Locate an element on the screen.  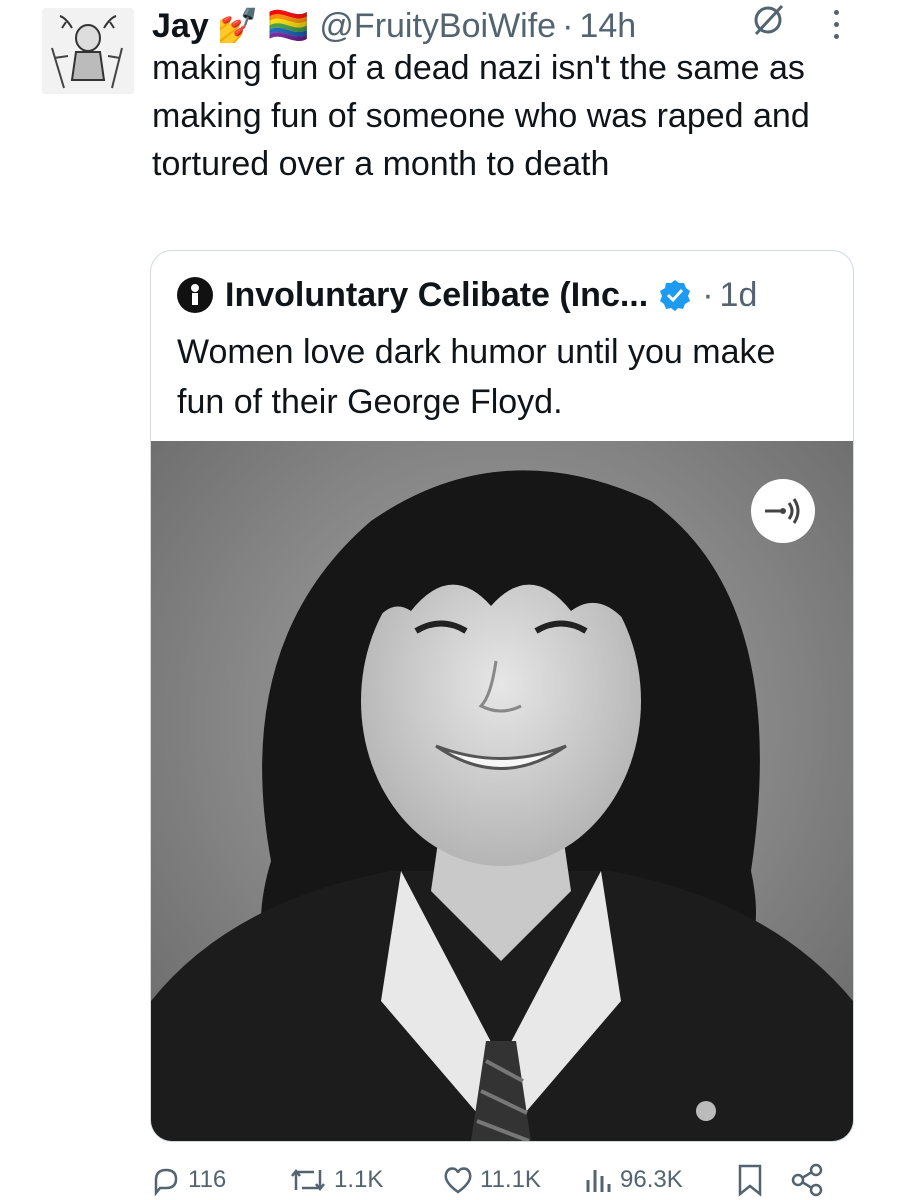
tweet-time: 14h is located at coordinates (607, 26).